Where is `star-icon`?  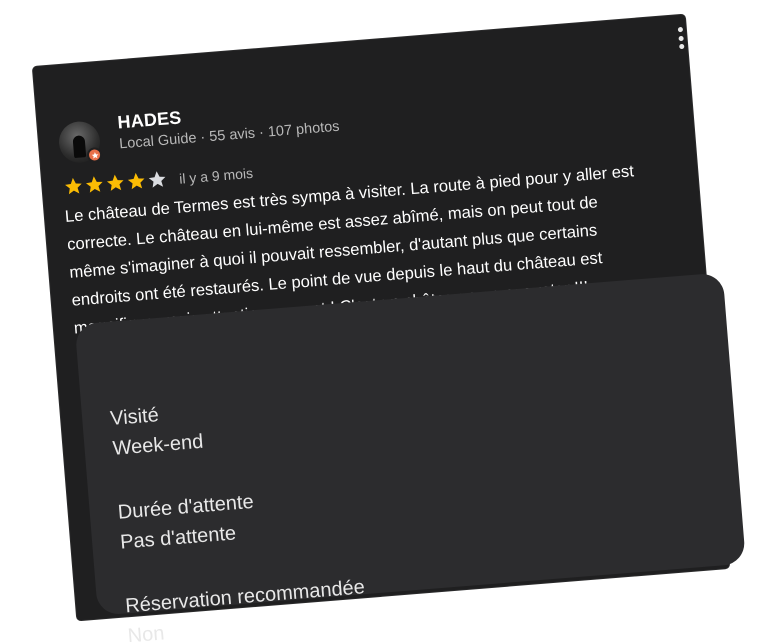
star-icon is located at coordinates (94, 155).